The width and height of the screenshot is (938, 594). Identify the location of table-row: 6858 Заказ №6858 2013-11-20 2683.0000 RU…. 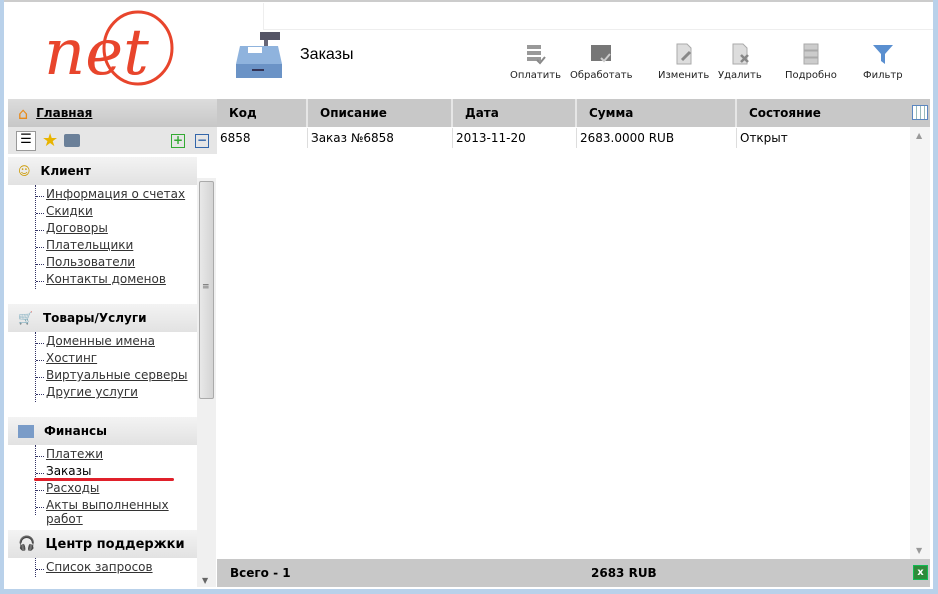
(563, 138).